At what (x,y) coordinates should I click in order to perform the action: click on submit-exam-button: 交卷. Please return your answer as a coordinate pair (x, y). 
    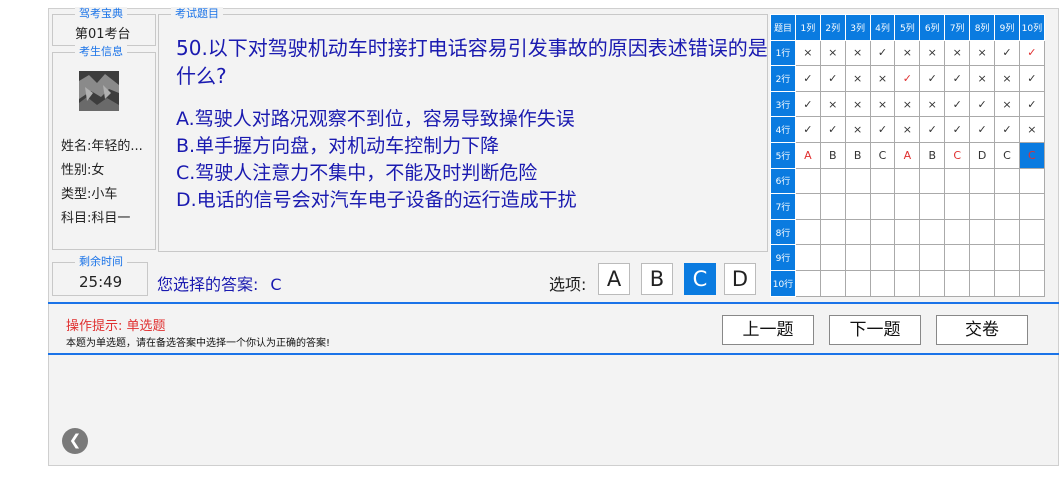
    Looking at the image, I should click on (982, 330).